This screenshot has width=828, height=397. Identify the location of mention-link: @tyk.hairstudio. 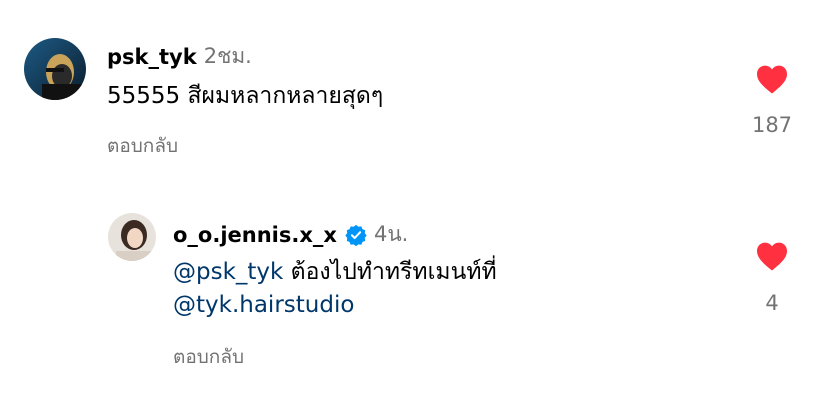
(263, 305).